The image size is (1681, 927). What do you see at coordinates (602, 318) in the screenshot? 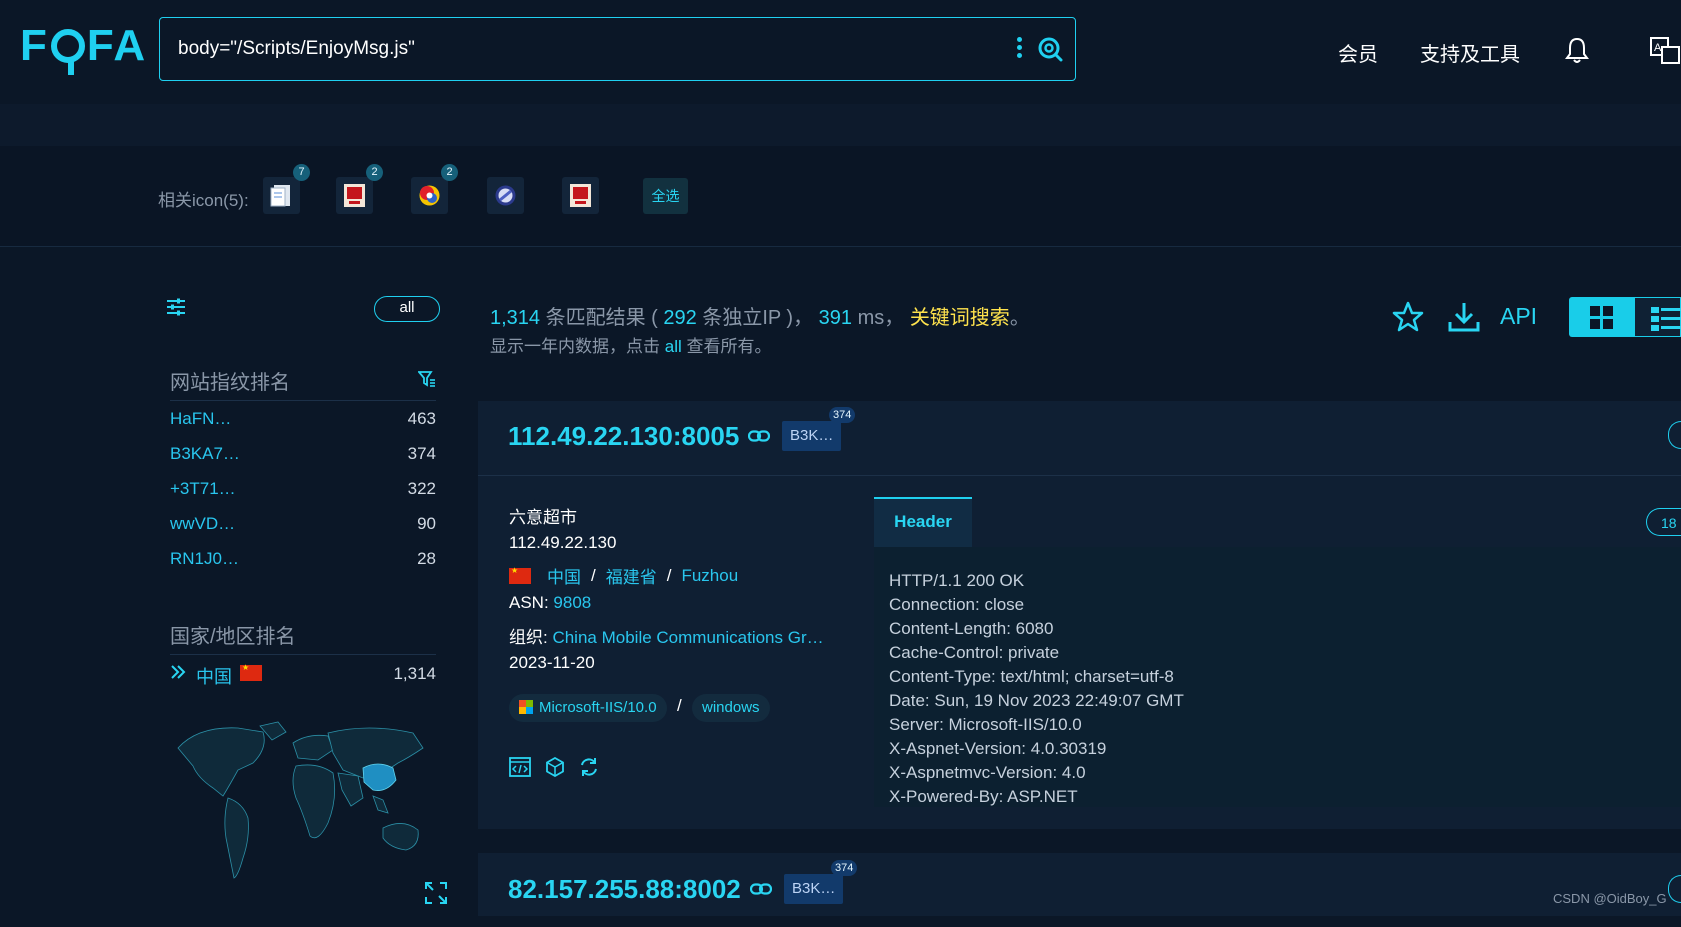
I see `summary-text: 条匹配结果 (` at bounding box center [602, 318].